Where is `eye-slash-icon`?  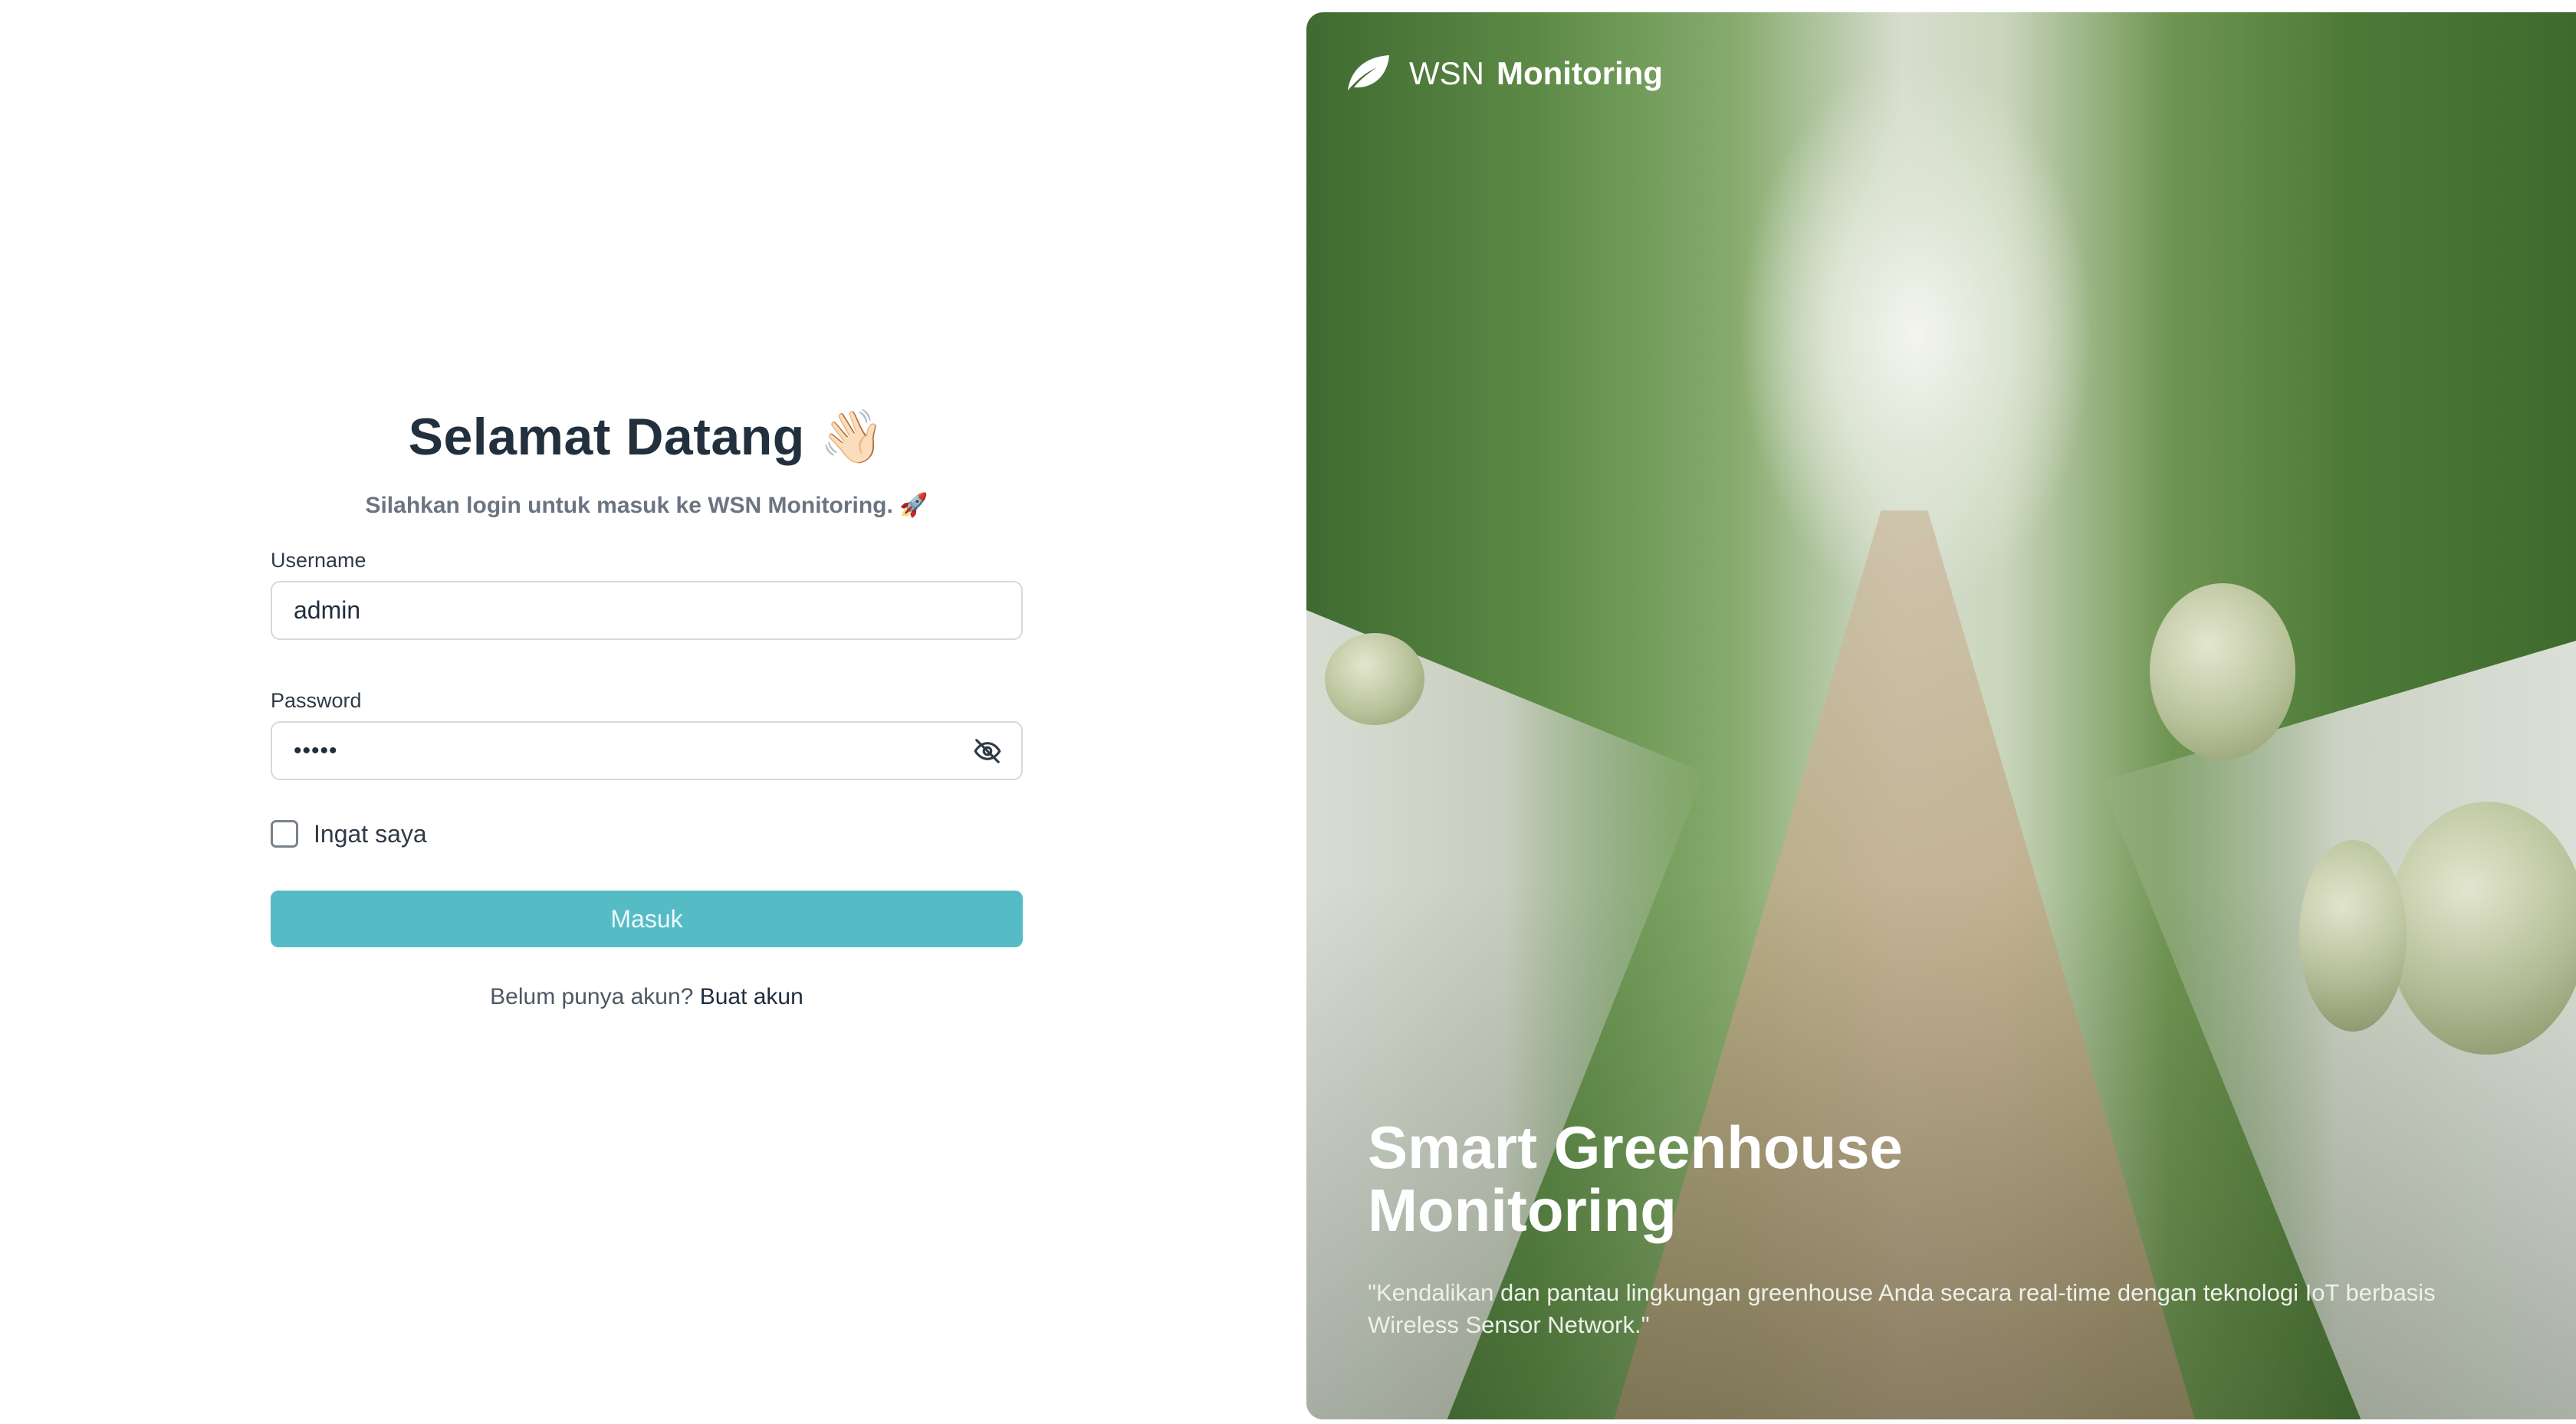
eye-slash-icon is located at coordinates (987, 751).